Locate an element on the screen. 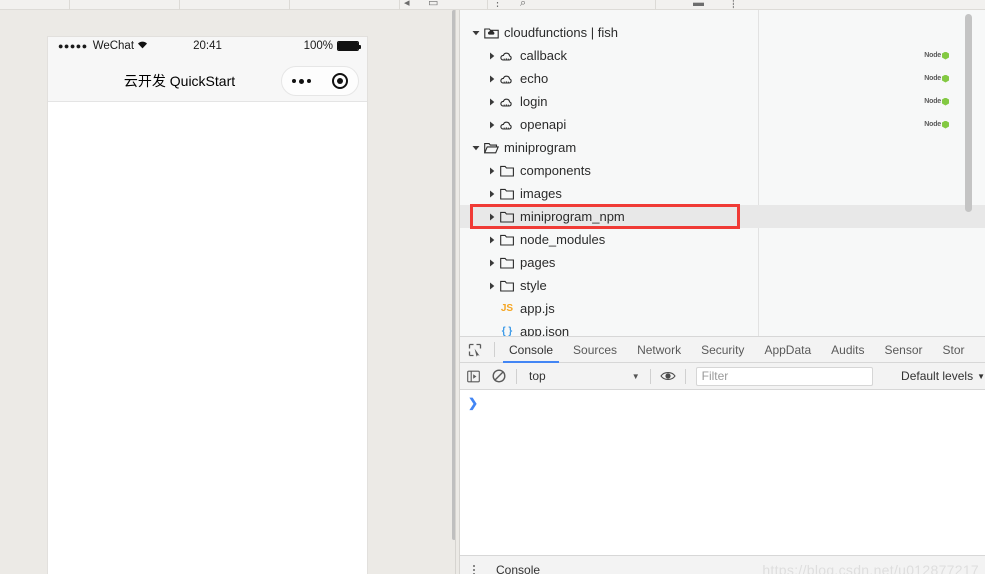 This screenshot has height=574, width=985. tree-row-openapi: openapi Node is located at coordinates (722, 124).